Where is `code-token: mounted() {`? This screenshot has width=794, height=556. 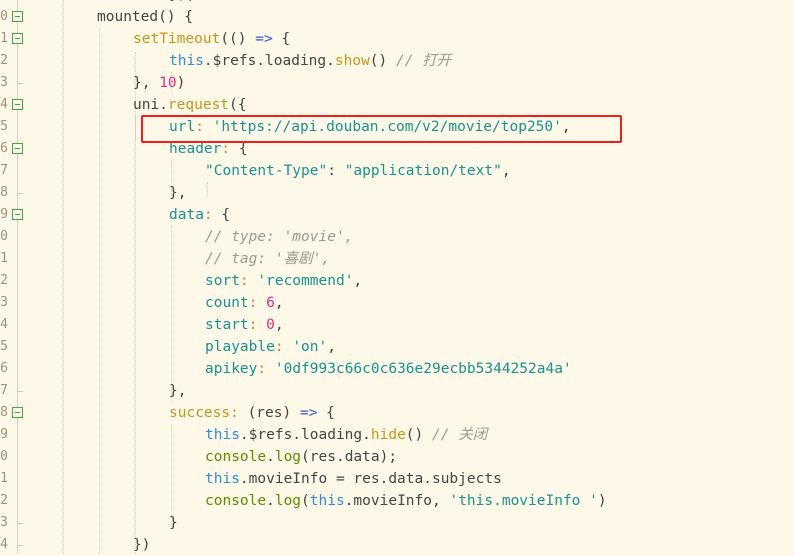 code-token: mounted() { is located at coordinates (145, 17).